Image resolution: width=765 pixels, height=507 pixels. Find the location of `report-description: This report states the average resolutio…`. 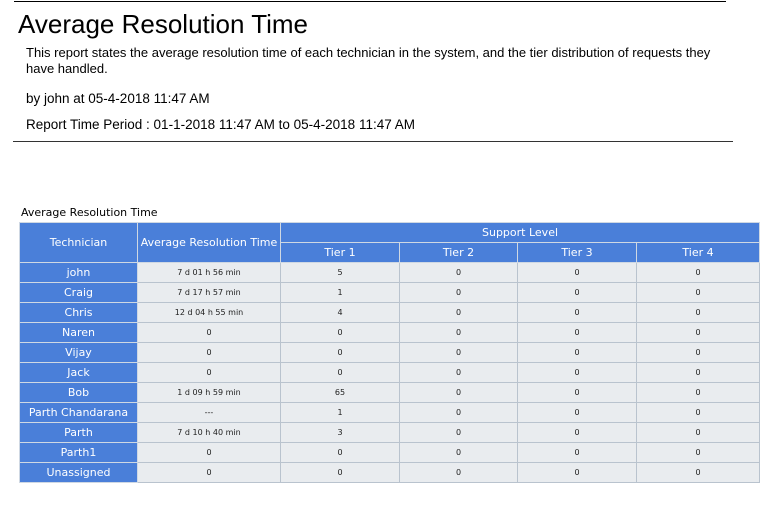

report-description: This report states the average resolutio… is located at coordinates (368, 60).